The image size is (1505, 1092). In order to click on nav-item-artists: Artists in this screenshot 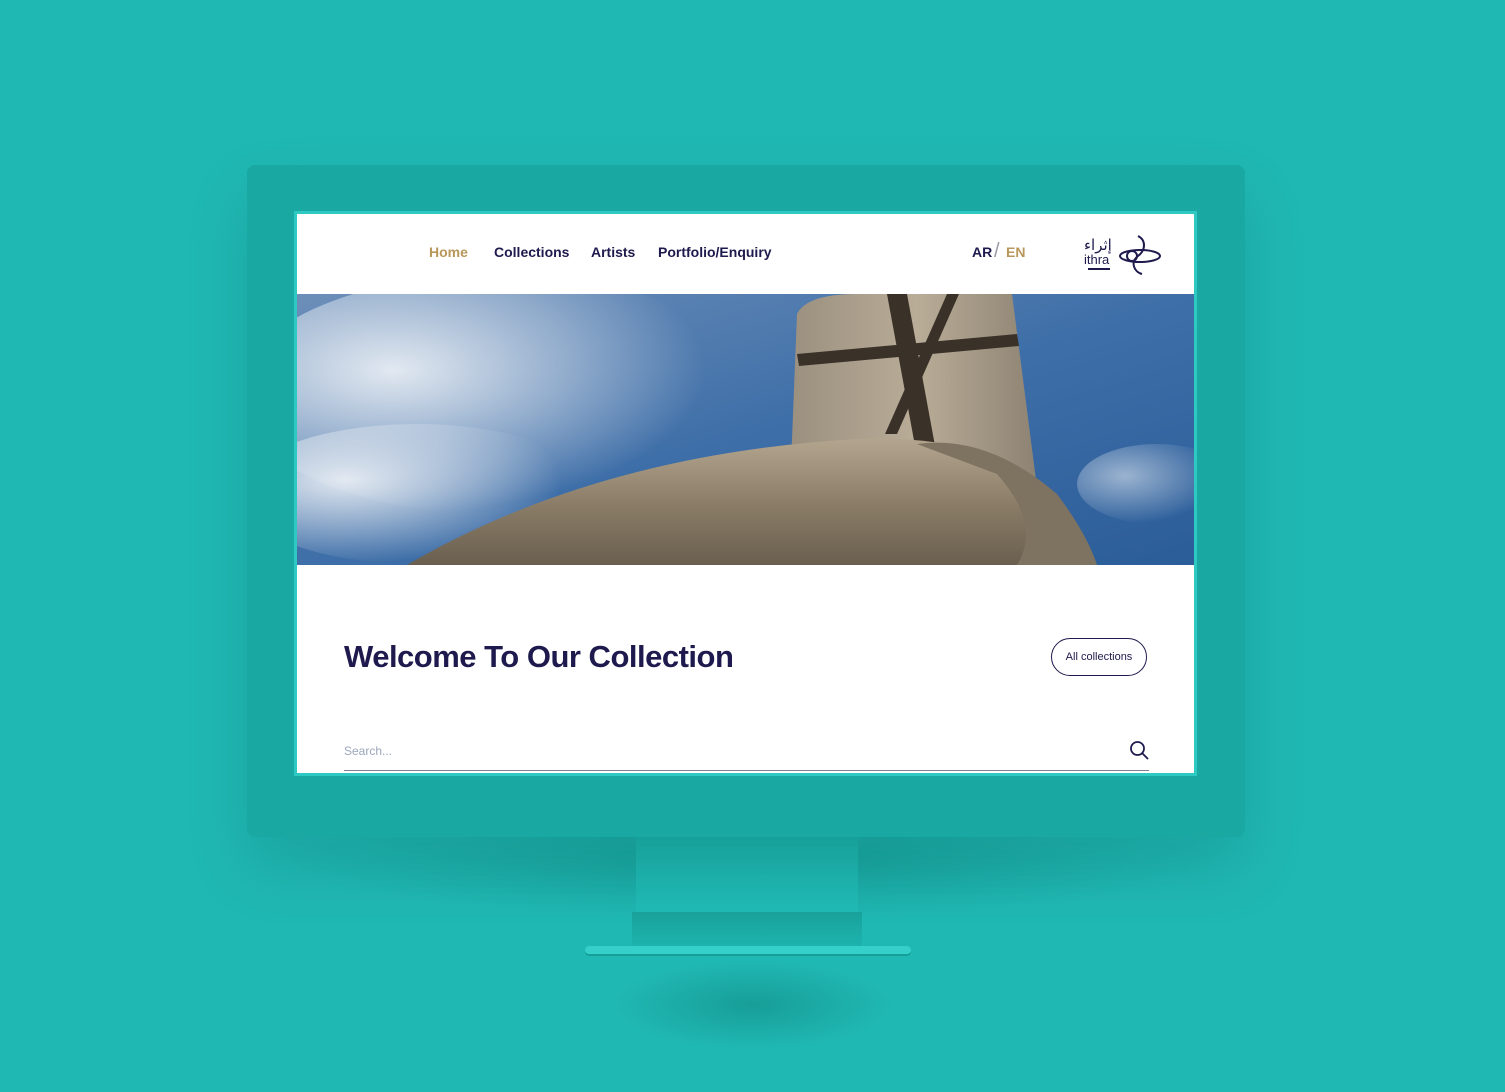, I will do `click(613, 252)`.